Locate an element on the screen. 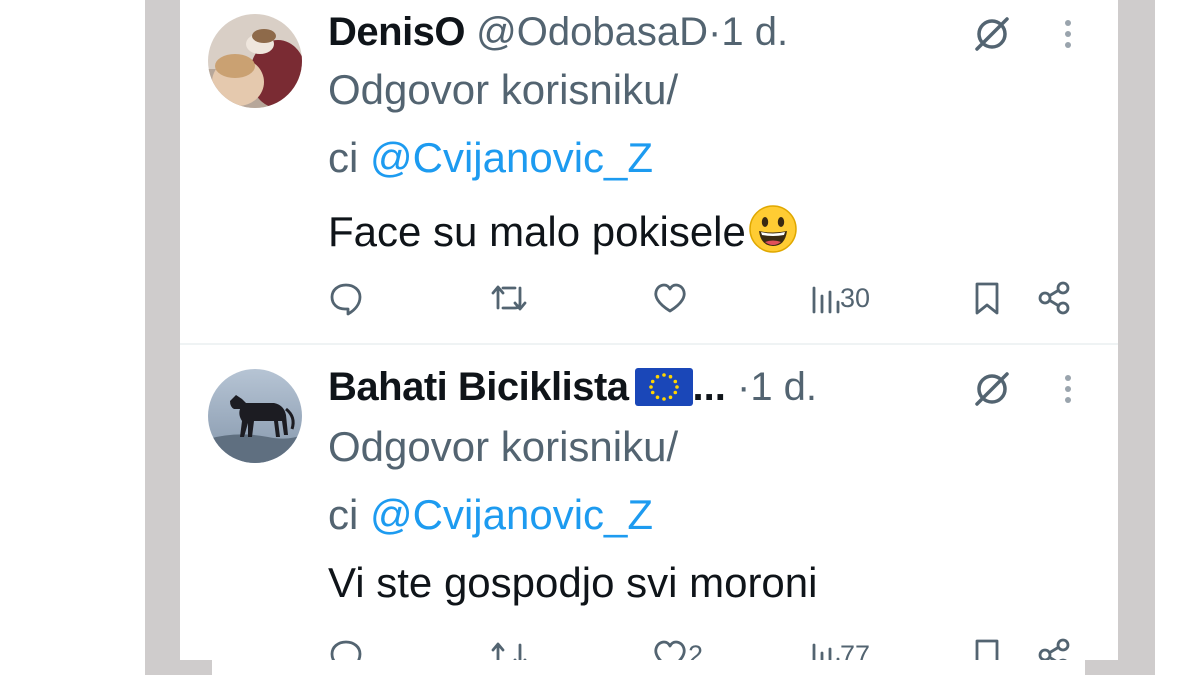 The image size is (1200, 675). like-button: 2 is located at coordinates (677, 648).